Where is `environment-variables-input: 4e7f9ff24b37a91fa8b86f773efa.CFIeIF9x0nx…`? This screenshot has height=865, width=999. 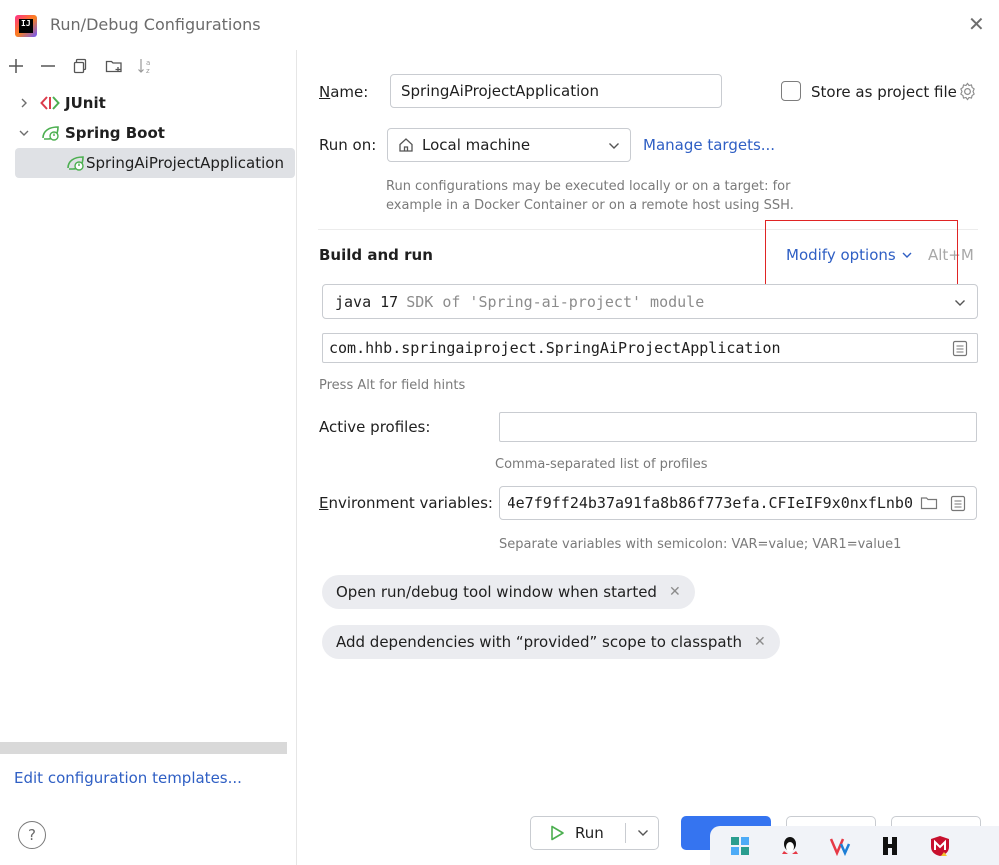
environment-variables-input: 4e7f9ff24b37a91fa8b86f773efa.CFIeIF9x0nx… is located at coordinates (738, 503).